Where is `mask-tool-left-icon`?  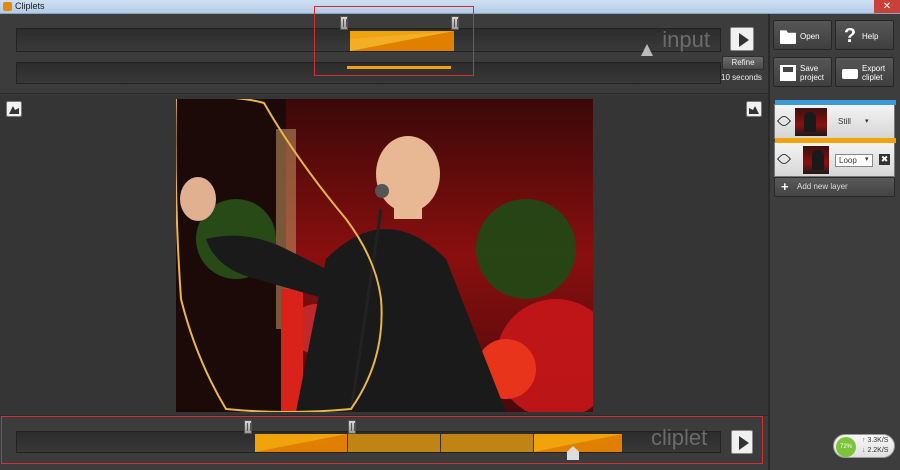 mask-tool-left-icon is located at coordinates (14, 109).